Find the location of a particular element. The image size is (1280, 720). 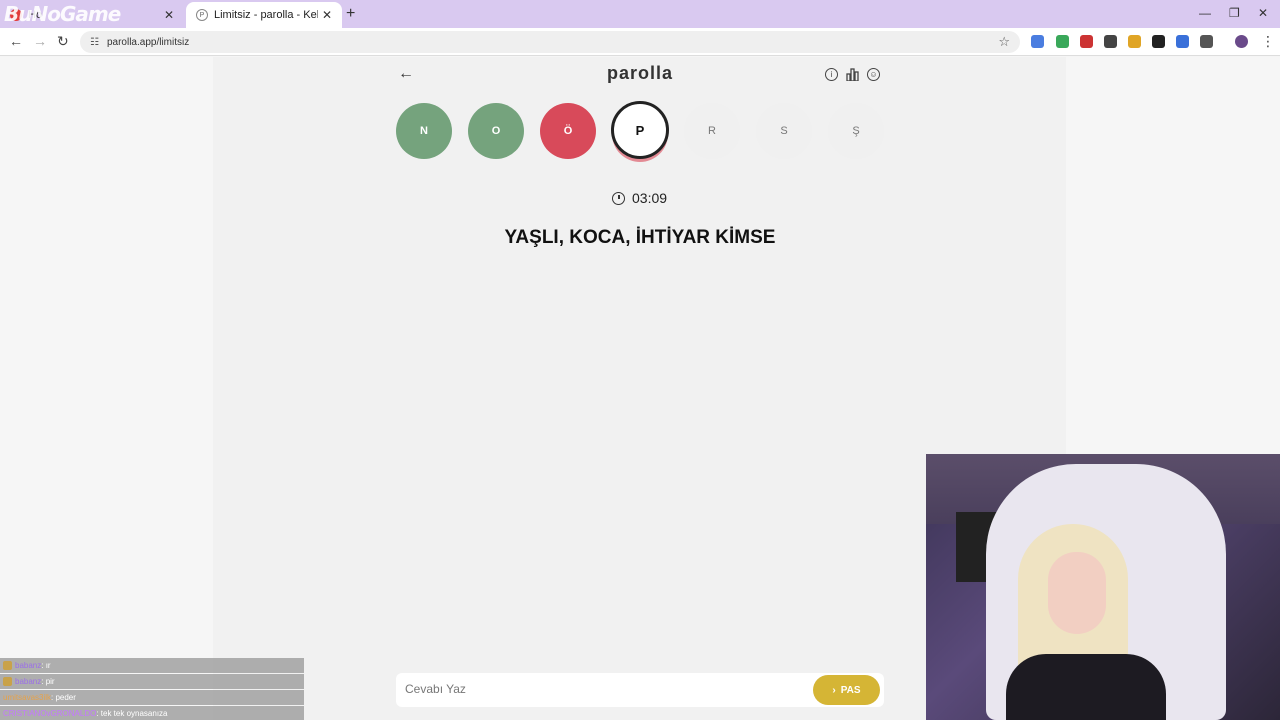

chat-username: CRISTIANOvGRONALDO is located at coordinates (50, 713).